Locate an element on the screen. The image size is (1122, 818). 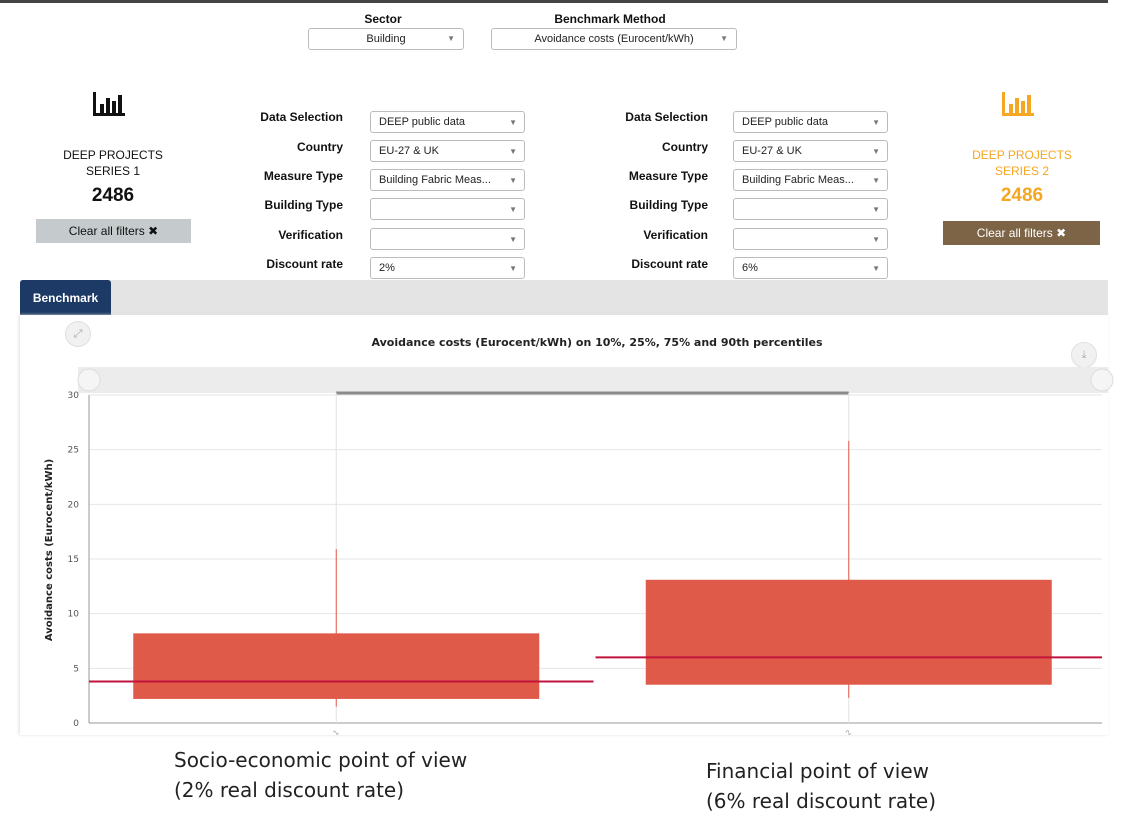
verification-label-2: Verification is located at coordinates (675, 235).